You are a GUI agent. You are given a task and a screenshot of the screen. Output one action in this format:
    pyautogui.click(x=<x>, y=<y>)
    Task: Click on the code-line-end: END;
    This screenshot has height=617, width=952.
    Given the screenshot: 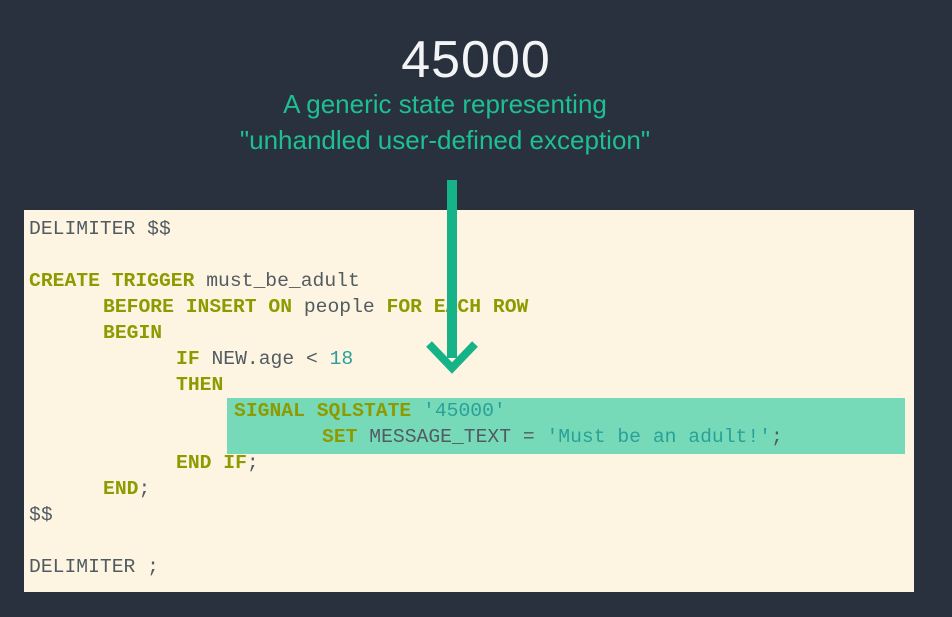 What is the action you would take?
    pyautogui.click(x=126, y=489)
    